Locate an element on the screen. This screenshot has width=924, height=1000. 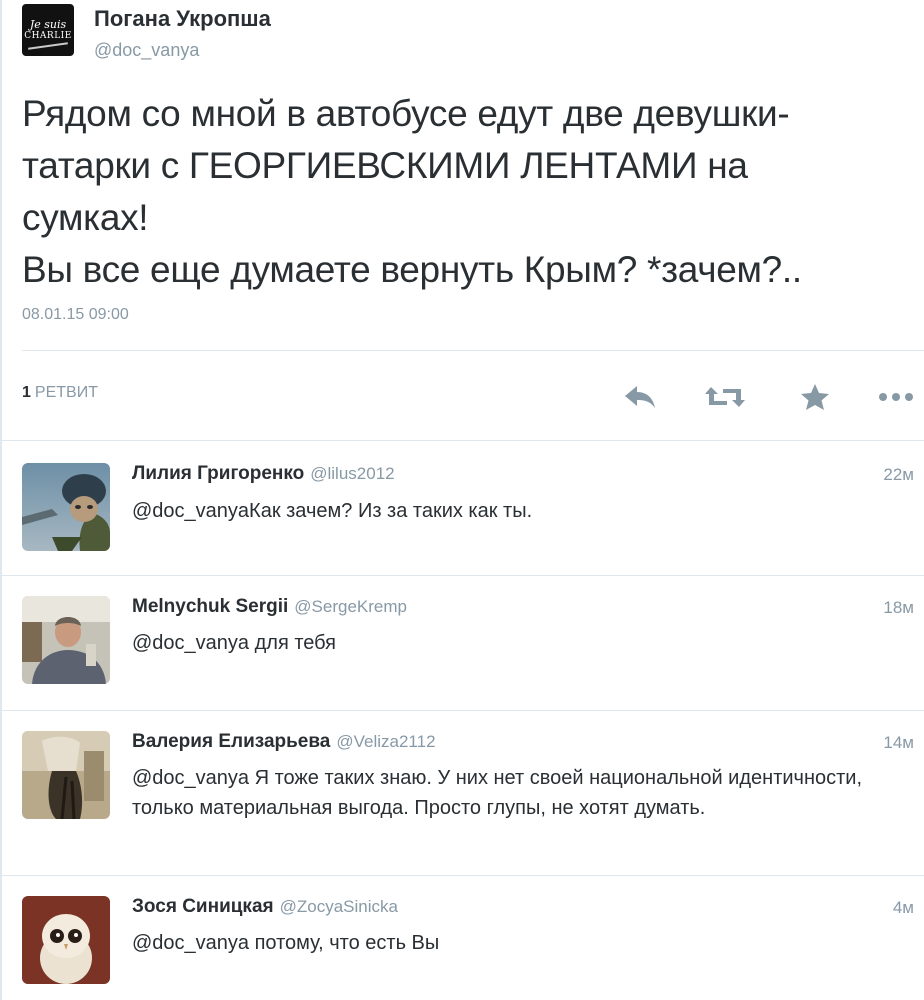
retweet-icon is located at coordinates (725, 397).